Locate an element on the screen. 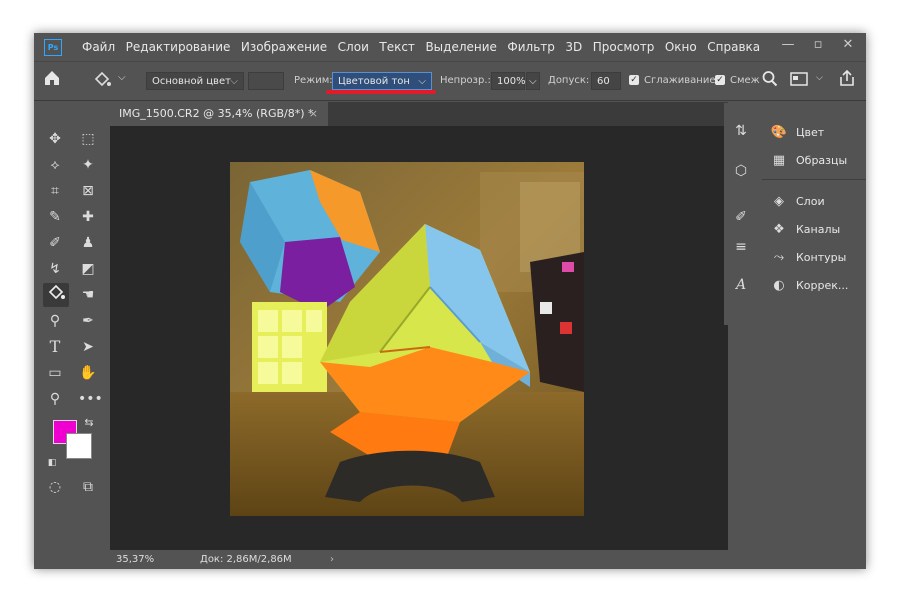 The width and height of the screenshot is (898, 603). dodge-tool-icon: ⚲ is located at coordinates (55, 321).